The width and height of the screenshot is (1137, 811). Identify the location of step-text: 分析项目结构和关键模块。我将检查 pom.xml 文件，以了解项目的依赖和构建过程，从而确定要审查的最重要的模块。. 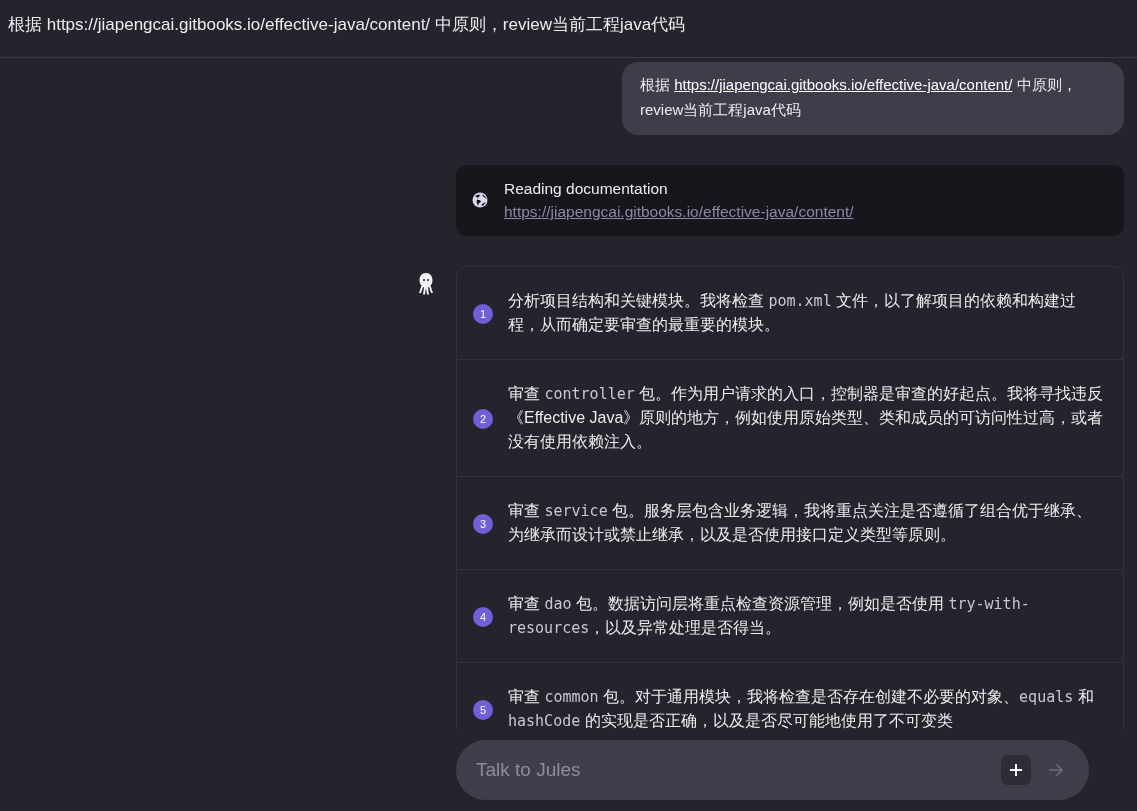
(793, 312).